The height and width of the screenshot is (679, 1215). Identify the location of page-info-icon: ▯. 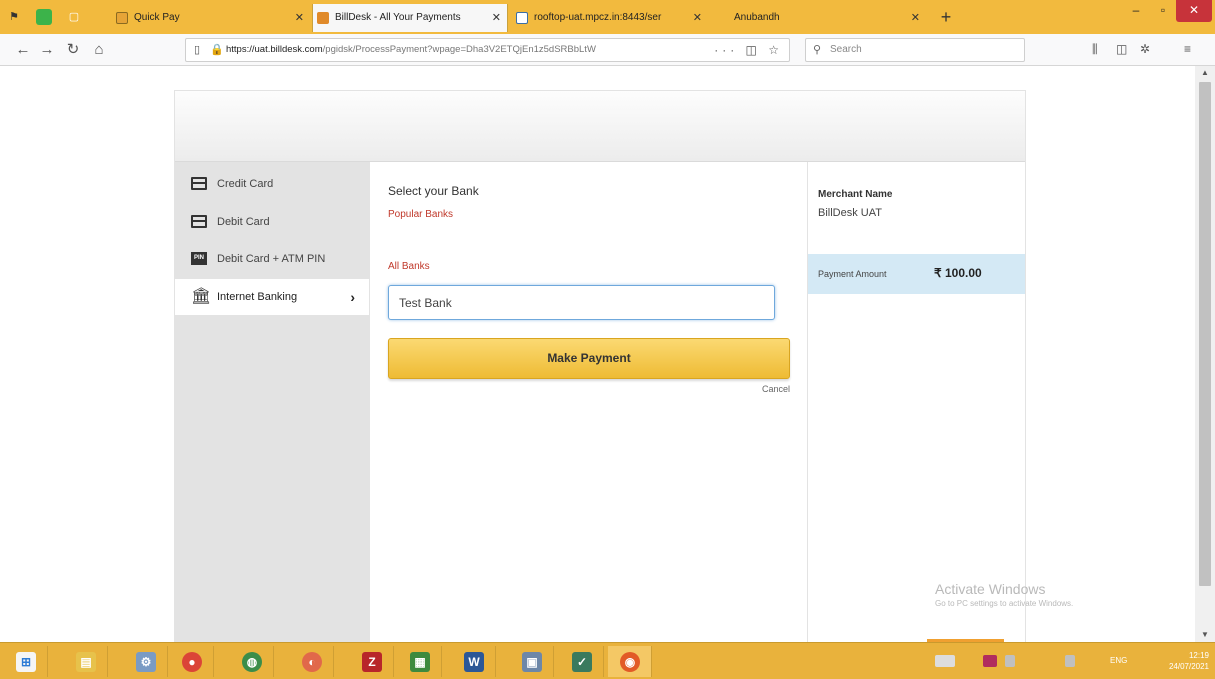
(197, 50).